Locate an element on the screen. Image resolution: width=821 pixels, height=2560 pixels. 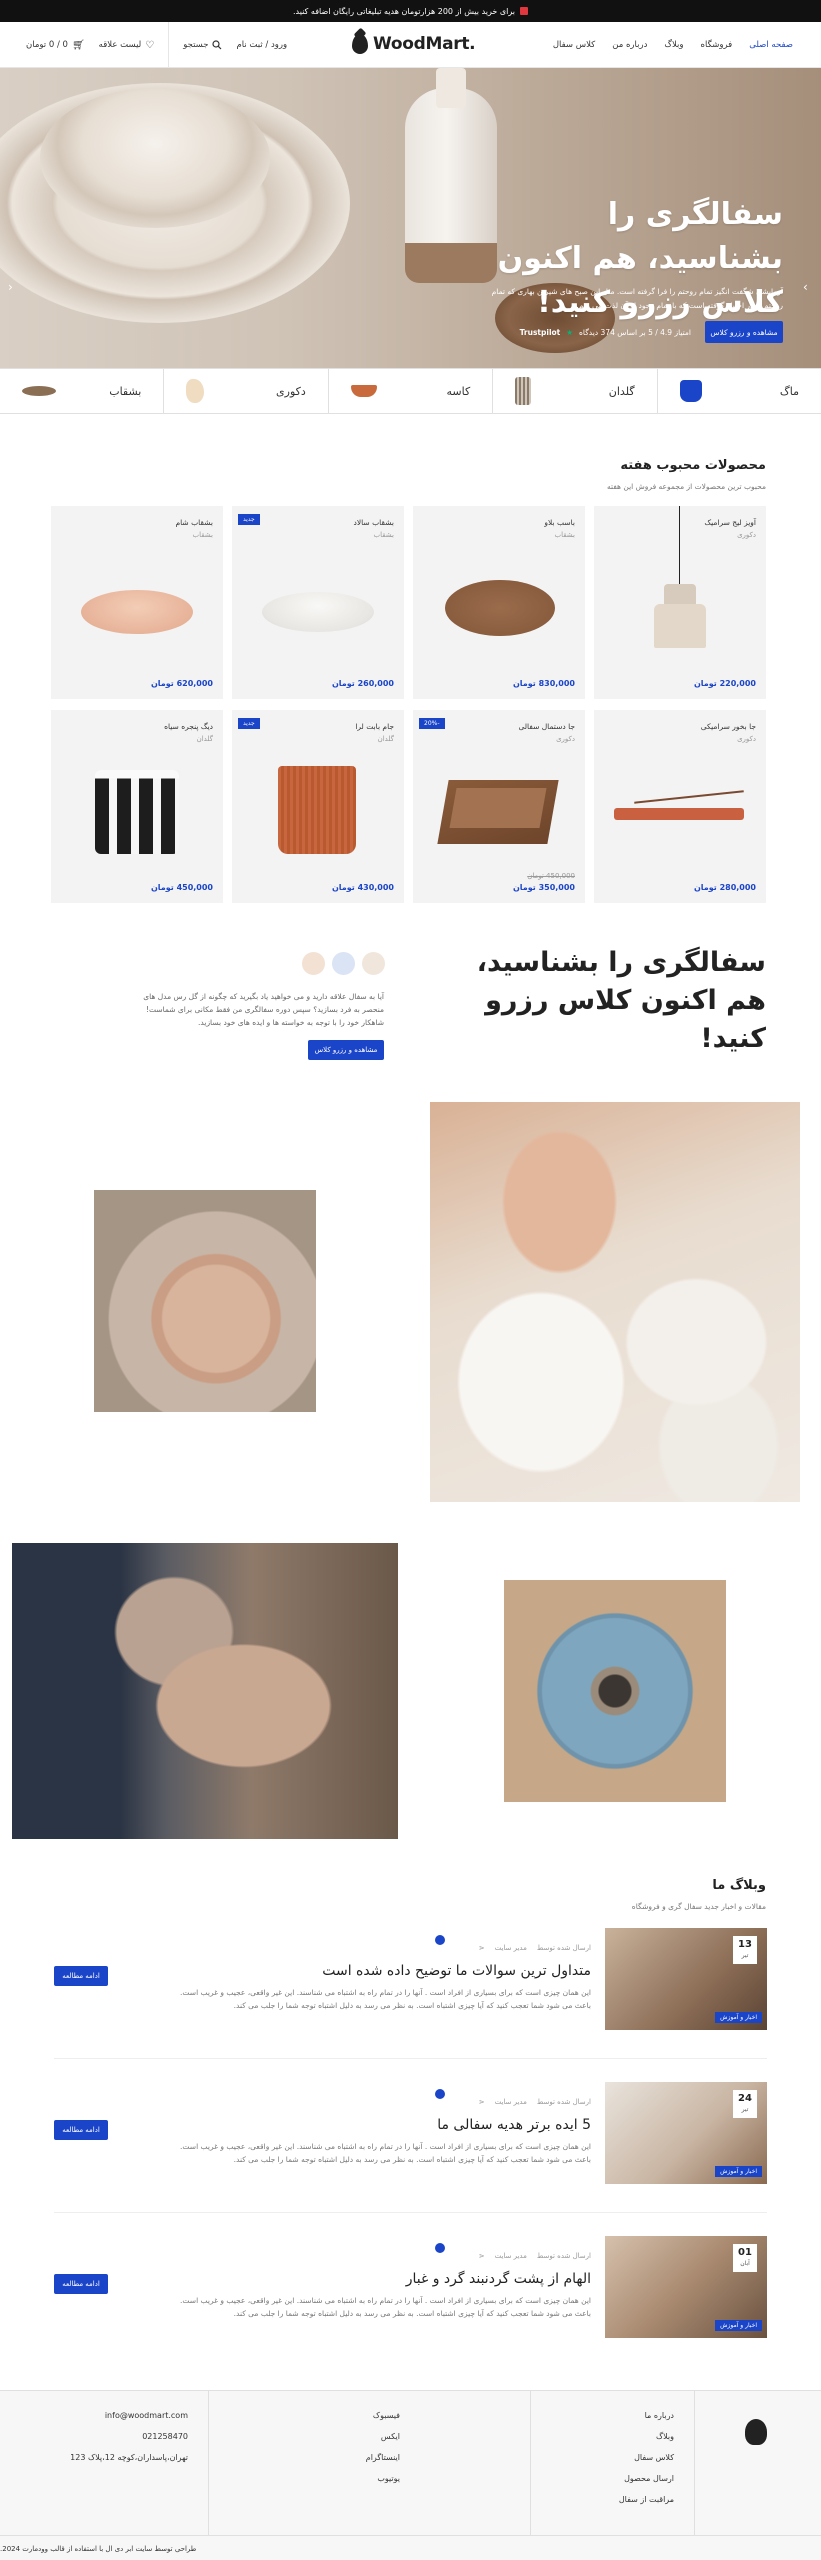
pink-plate-image is located at coordinates (137, 612).